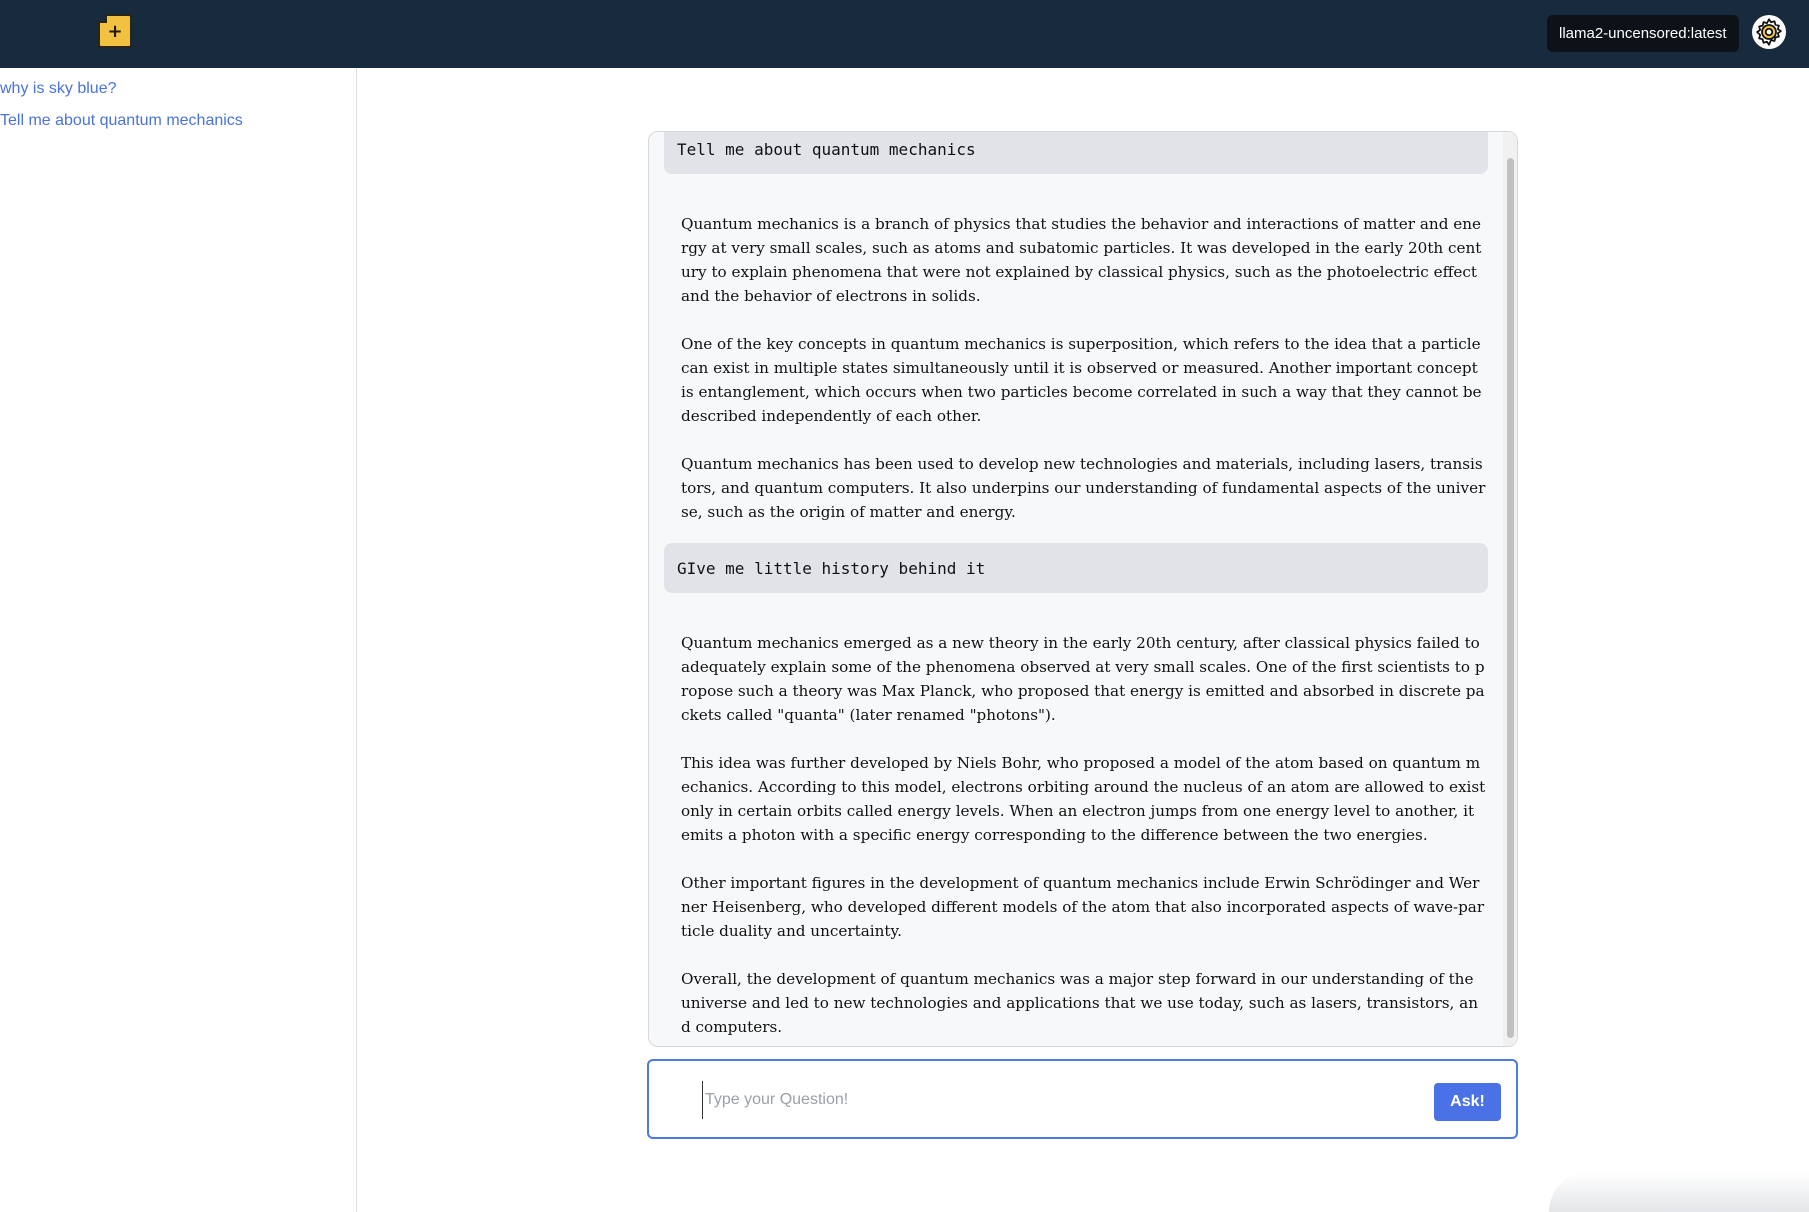  I want to click on question-input-bar: Ask!, so click(1082, 1099).